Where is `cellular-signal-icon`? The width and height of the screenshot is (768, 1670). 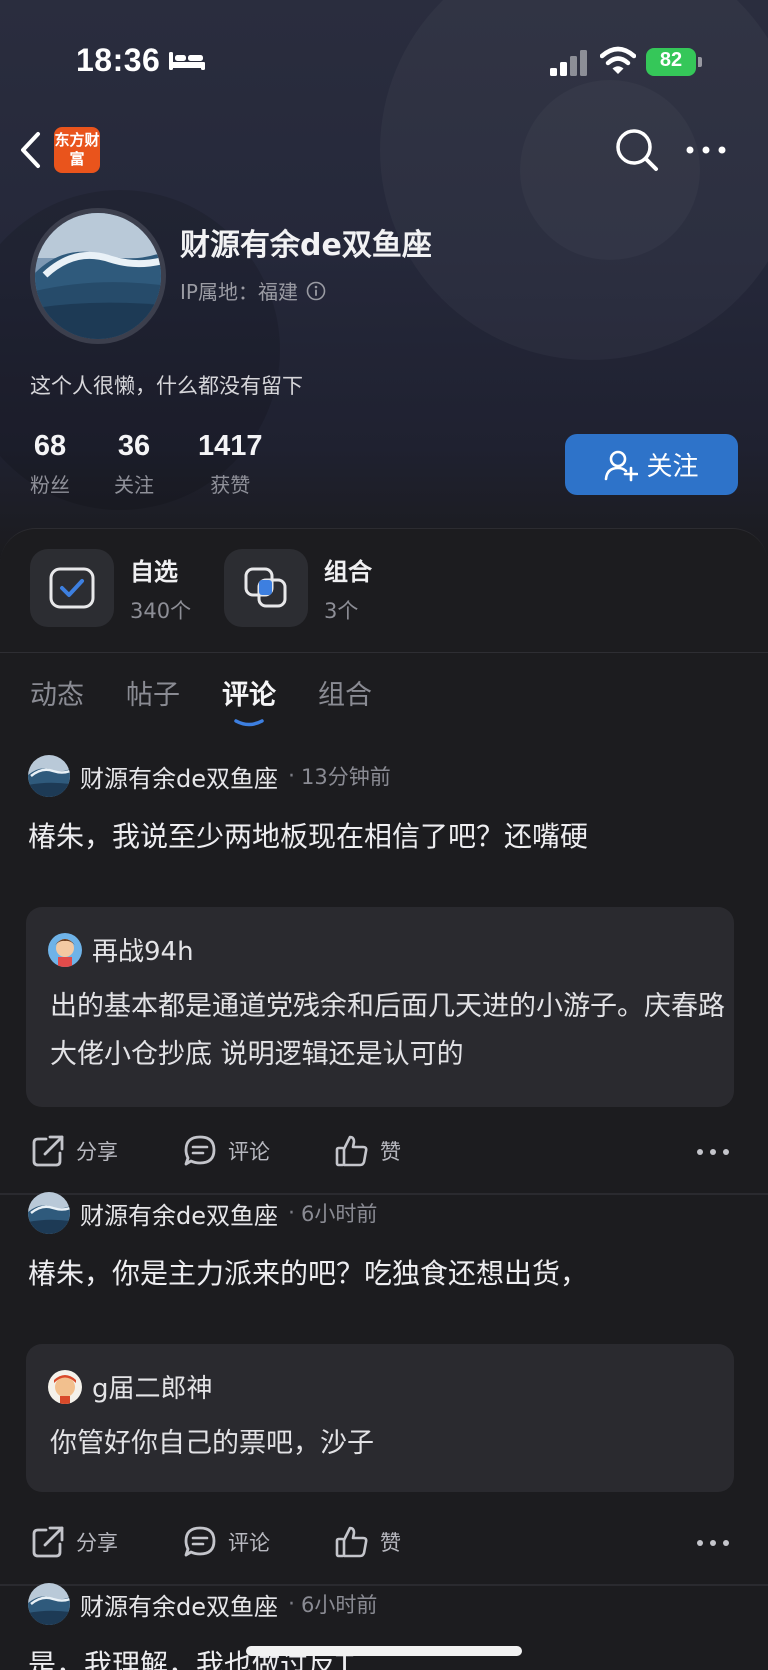 cellular-signal-icon is located at coordinates (568, 63).